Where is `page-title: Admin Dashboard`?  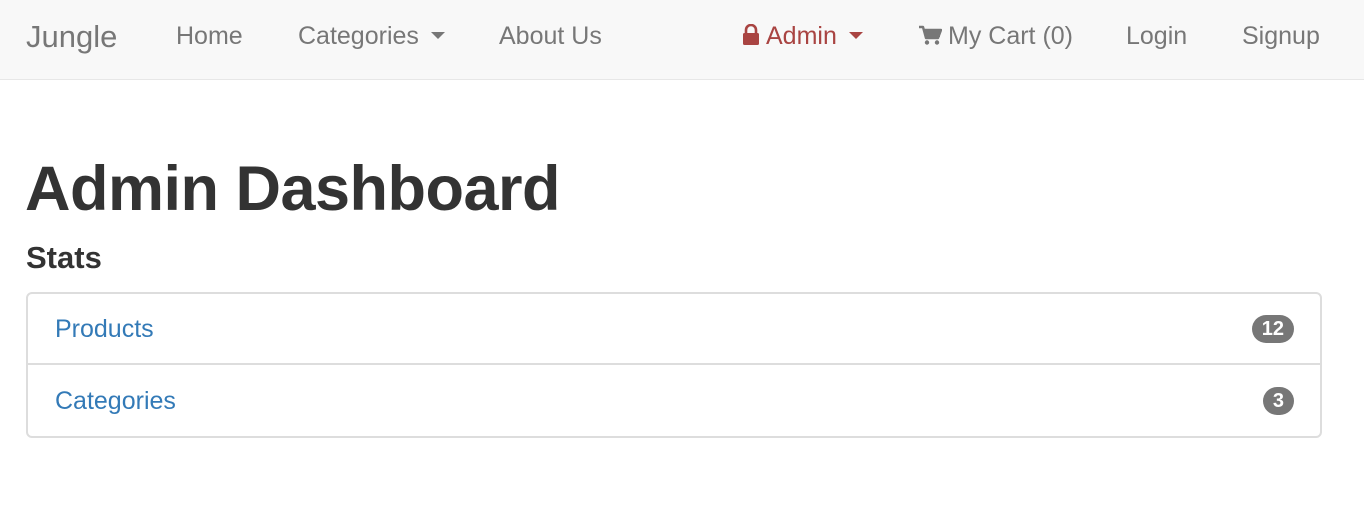 page-title: Admin Dashboard is located at coordinates (293, 189).